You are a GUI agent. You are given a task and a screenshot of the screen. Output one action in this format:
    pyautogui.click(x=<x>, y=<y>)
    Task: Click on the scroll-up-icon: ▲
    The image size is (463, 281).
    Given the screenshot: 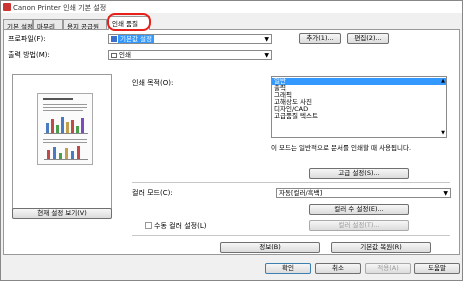 What is the action you would take?
    pyautogui.click(x=443, y=81)
    